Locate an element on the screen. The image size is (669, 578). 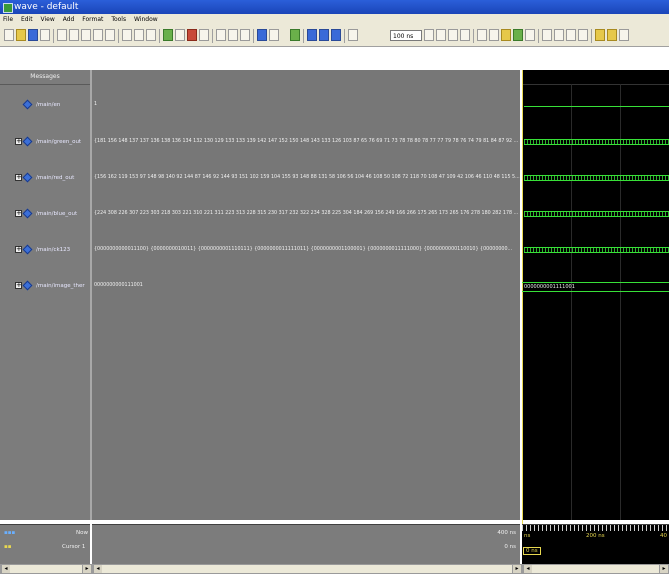
menu-file: File is located at coordinates (8, 20).